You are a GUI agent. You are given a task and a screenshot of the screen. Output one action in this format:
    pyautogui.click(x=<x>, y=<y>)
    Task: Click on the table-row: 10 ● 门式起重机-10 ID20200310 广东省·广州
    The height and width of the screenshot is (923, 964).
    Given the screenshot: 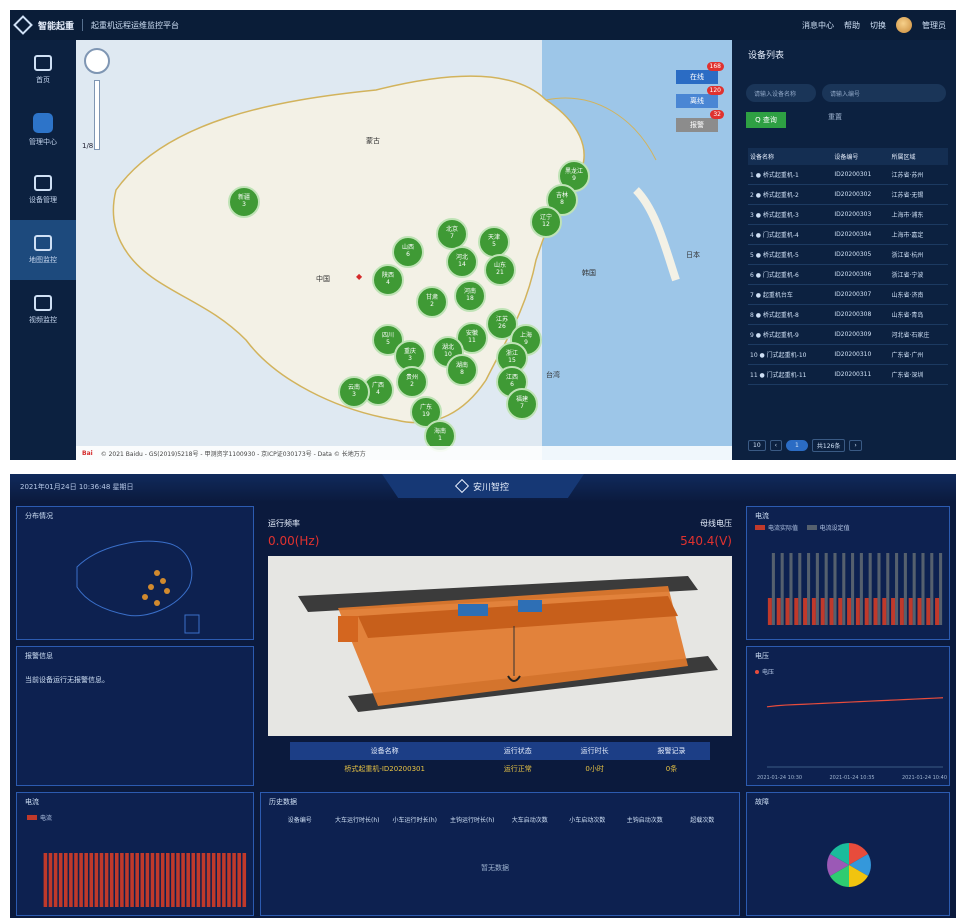 What is the action you would take?
    pyautogui.click(x=848, y=354)
    